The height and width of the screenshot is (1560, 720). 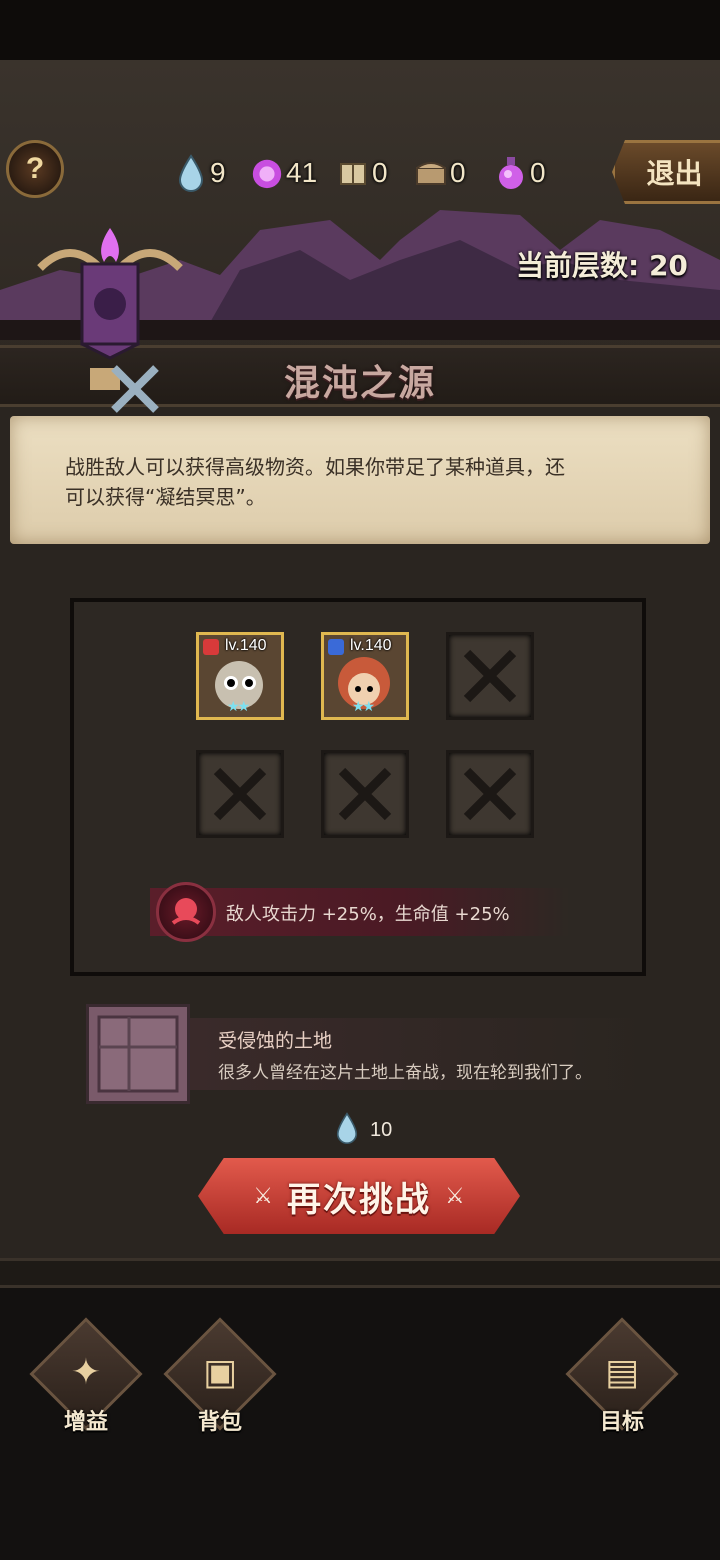 I want to click on status-bar-area, so click(x=360, y=30).